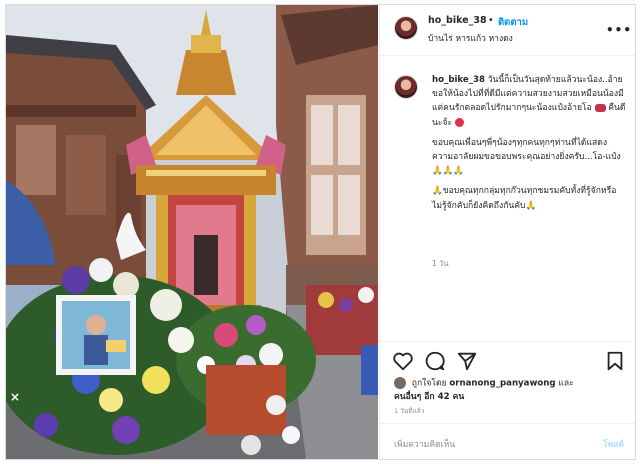 This screenshot has height=464, width=640. I want to click on avatar, so click(406, 28).